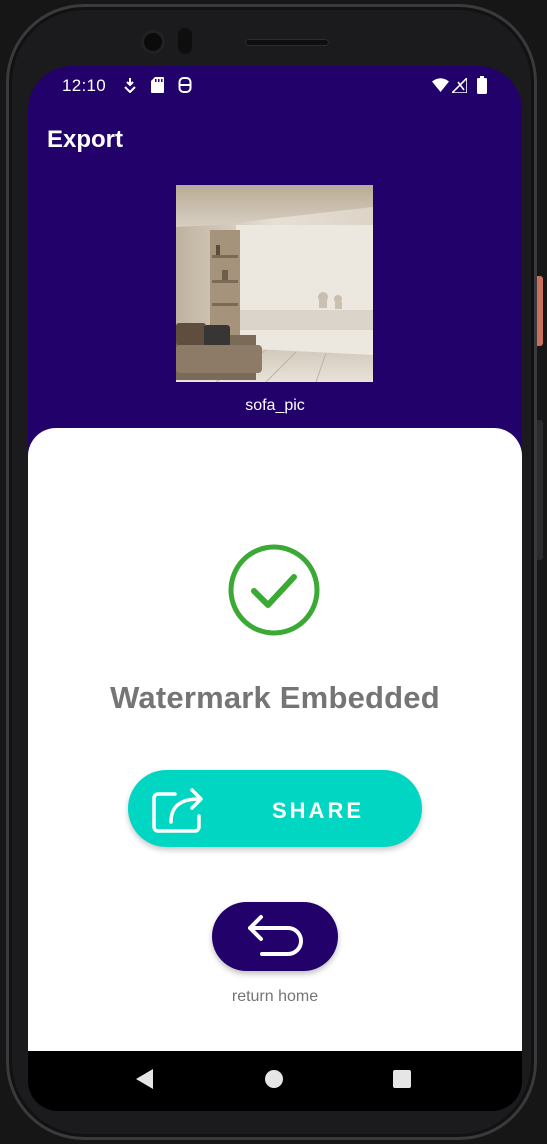 This screenshot has height=1144, width=547. Describe the element at coordinates (440, 87) in the screenshot. I see `wifi-icon` at that location.